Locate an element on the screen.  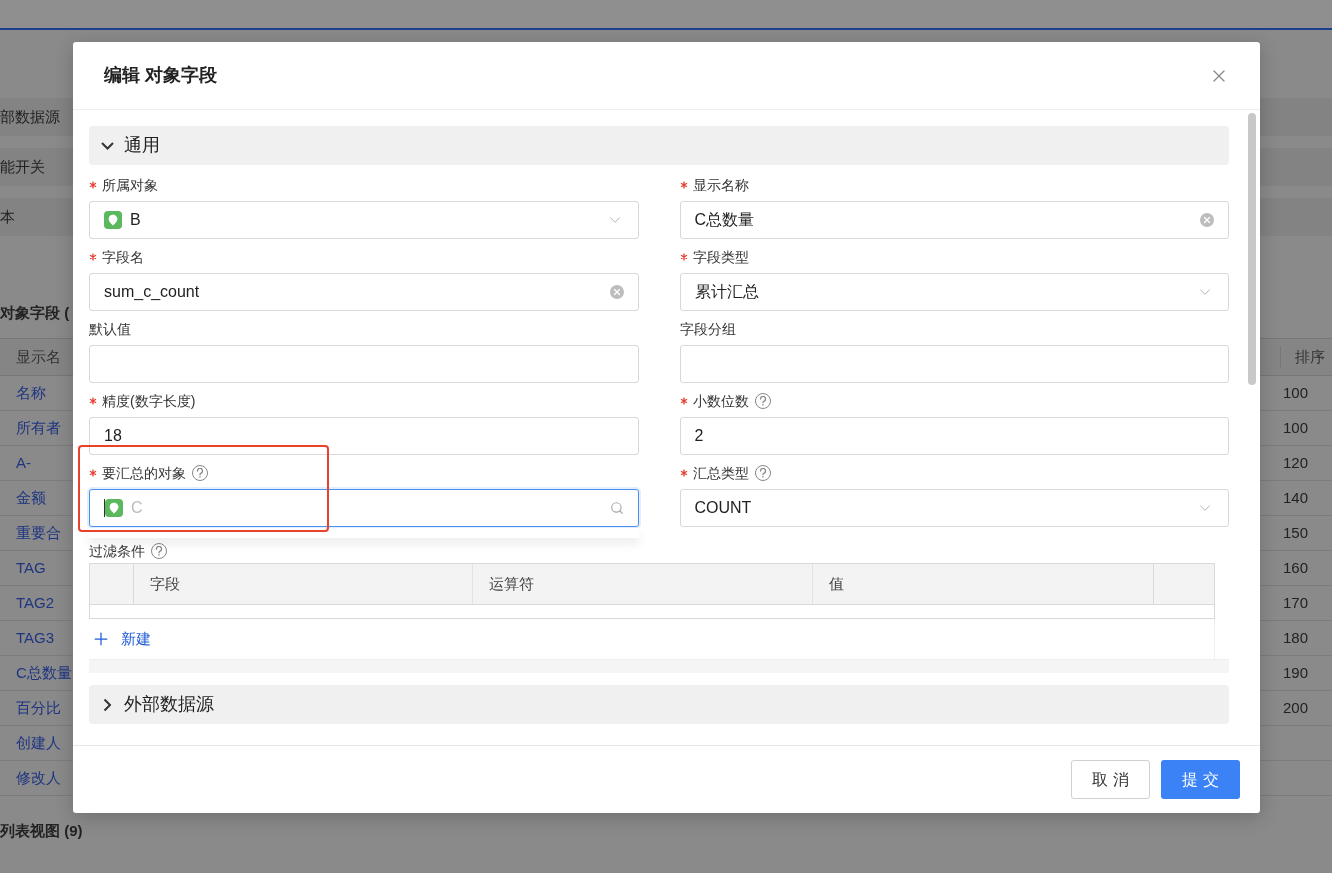
field-label: 所属对象 is located at coordinates (130, 185).